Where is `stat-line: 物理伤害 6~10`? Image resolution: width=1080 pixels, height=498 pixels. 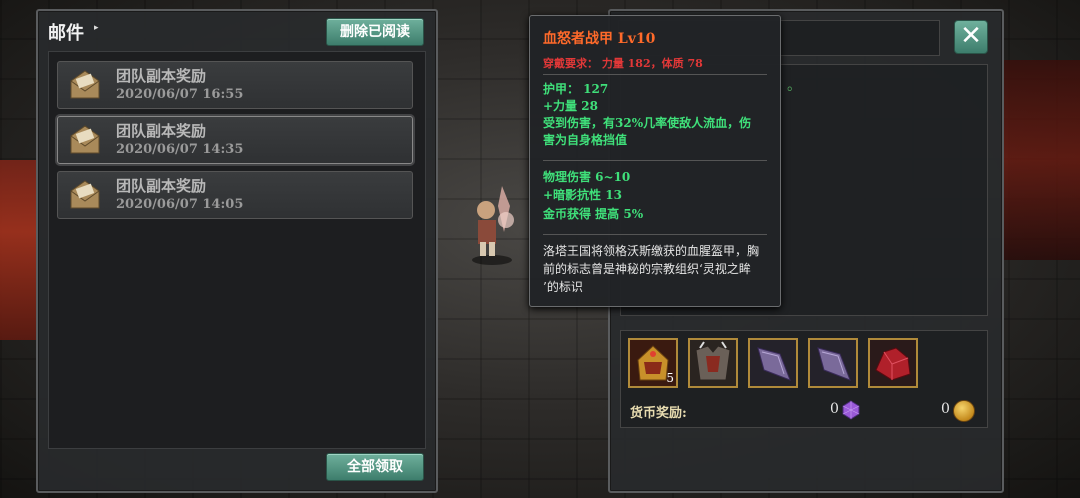 stat-line: 物理伤害 6~10 is located at coordinates (587, 177).